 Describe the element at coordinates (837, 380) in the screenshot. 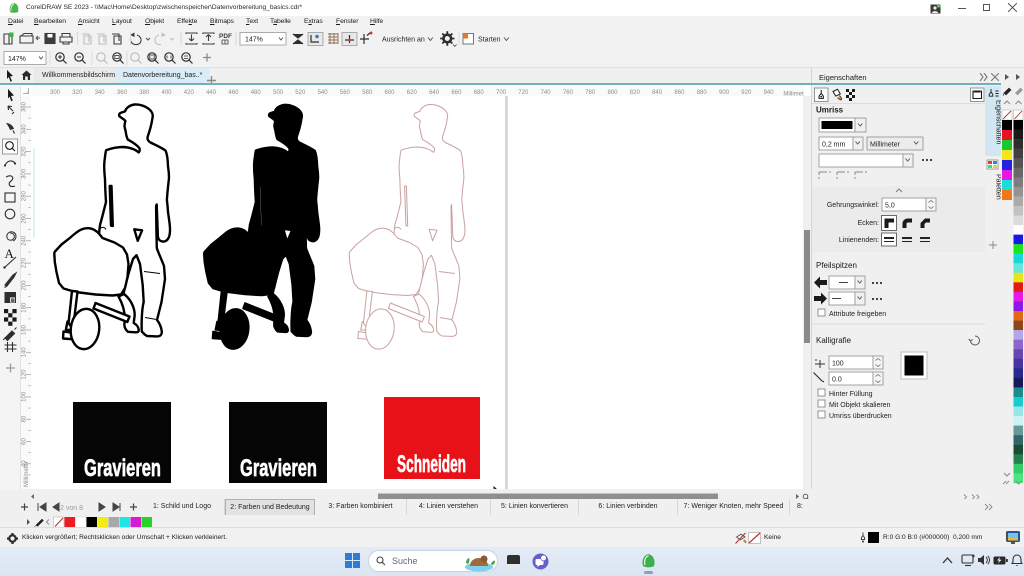

I see `svg-text: 0.0` at that location.